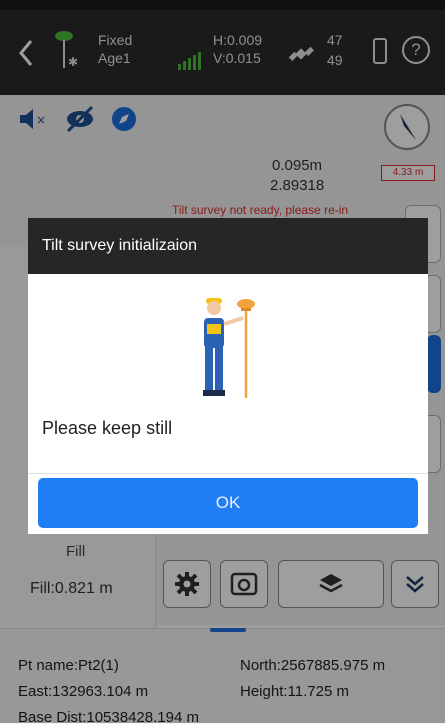  Describe the element at coordinates (228, 503) in the screenshot. I see `ok-button: OK` at that location.